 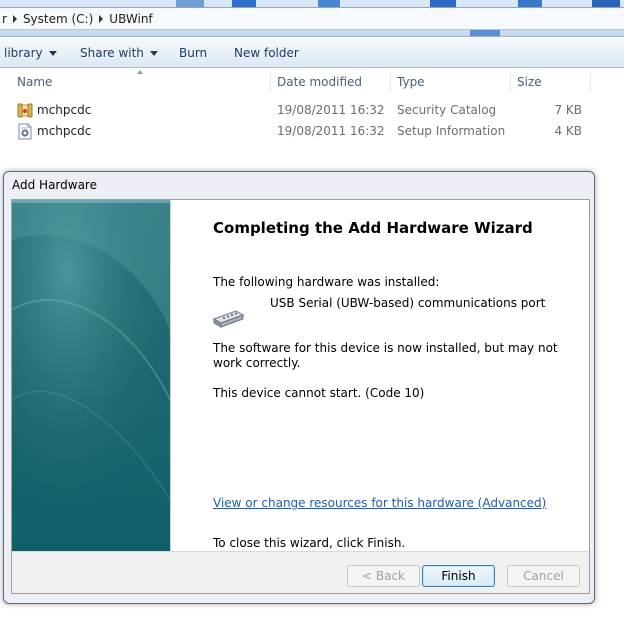 I want to click on column-header-row: Name Date modified Type Size, so click(x=312, y=82).